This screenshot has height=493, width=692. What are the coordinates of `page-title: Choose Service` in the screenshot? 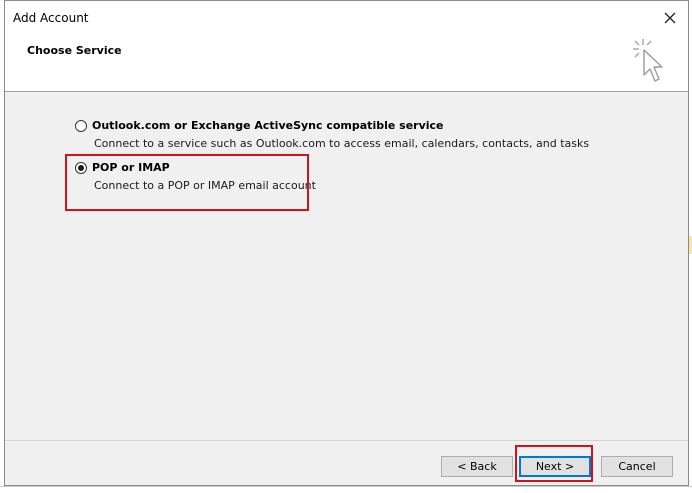 It's located at (74, 50).